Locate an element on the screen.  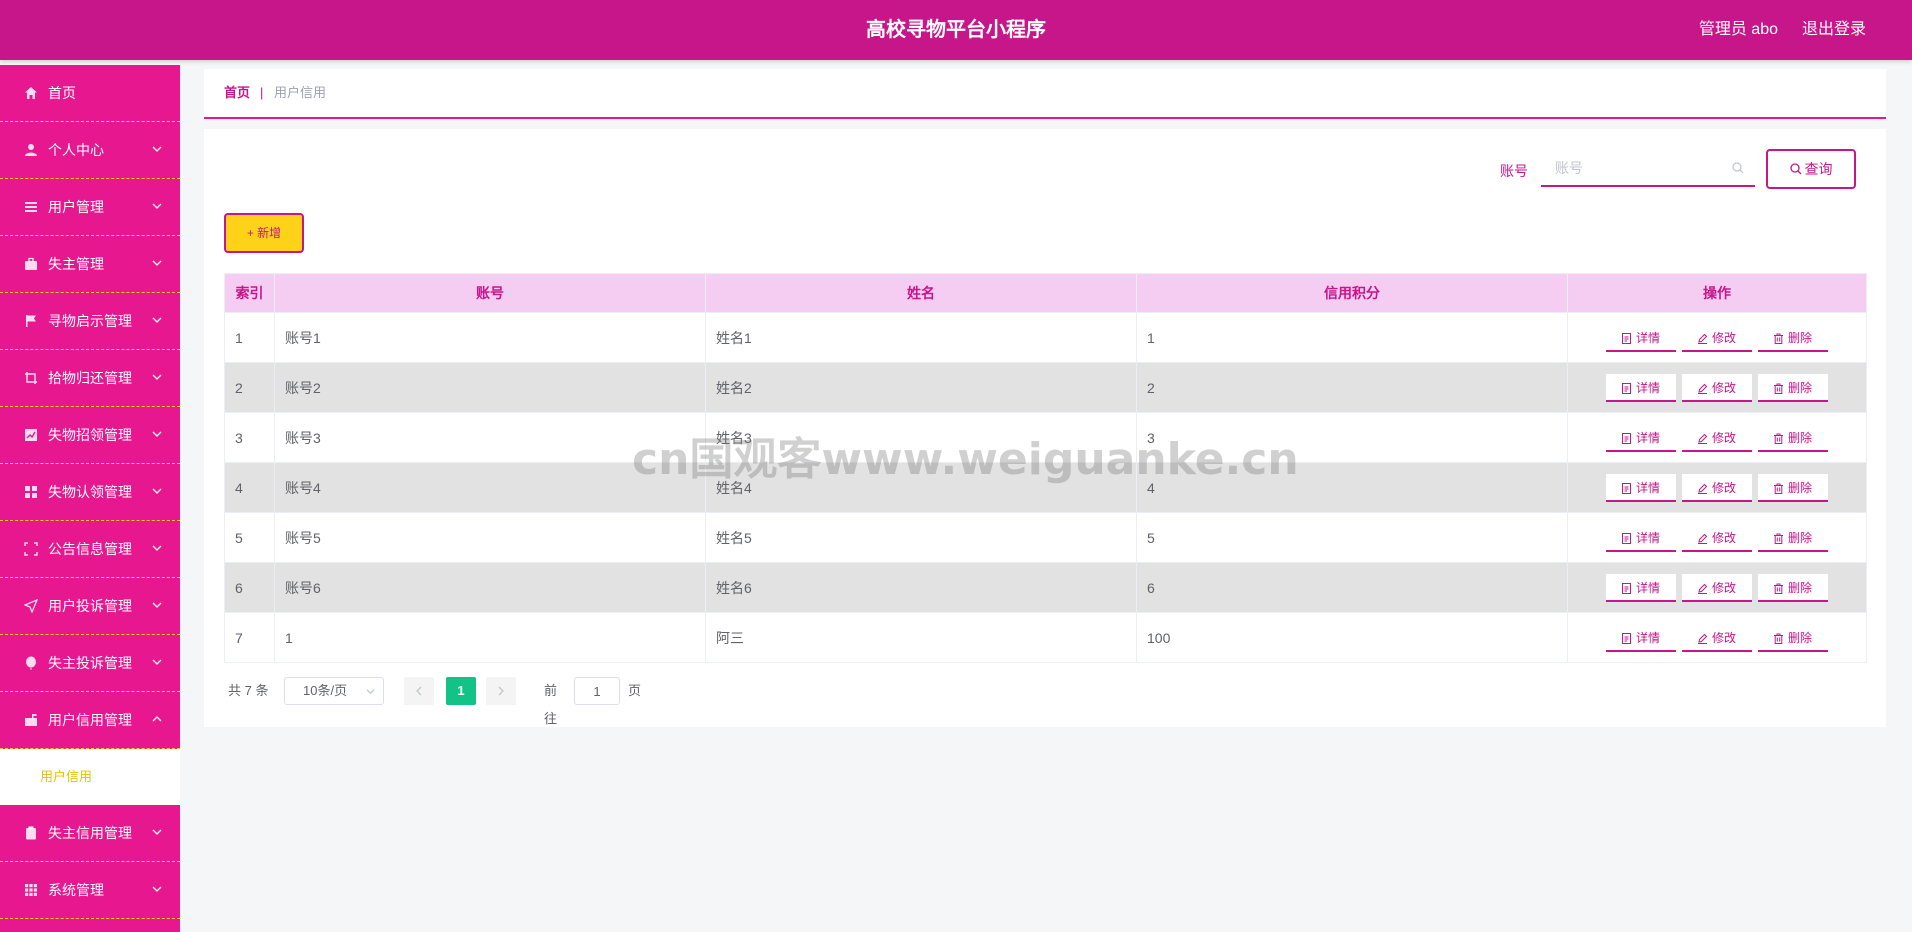
column-header: 索引 is located at coordinates (249, 293).